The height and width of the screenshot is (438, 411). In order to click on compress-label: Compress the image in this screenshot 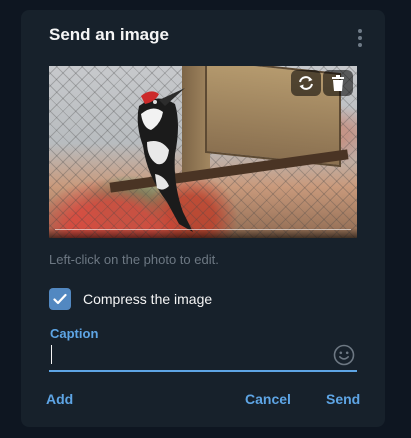, I will do `click(148, 299)`.